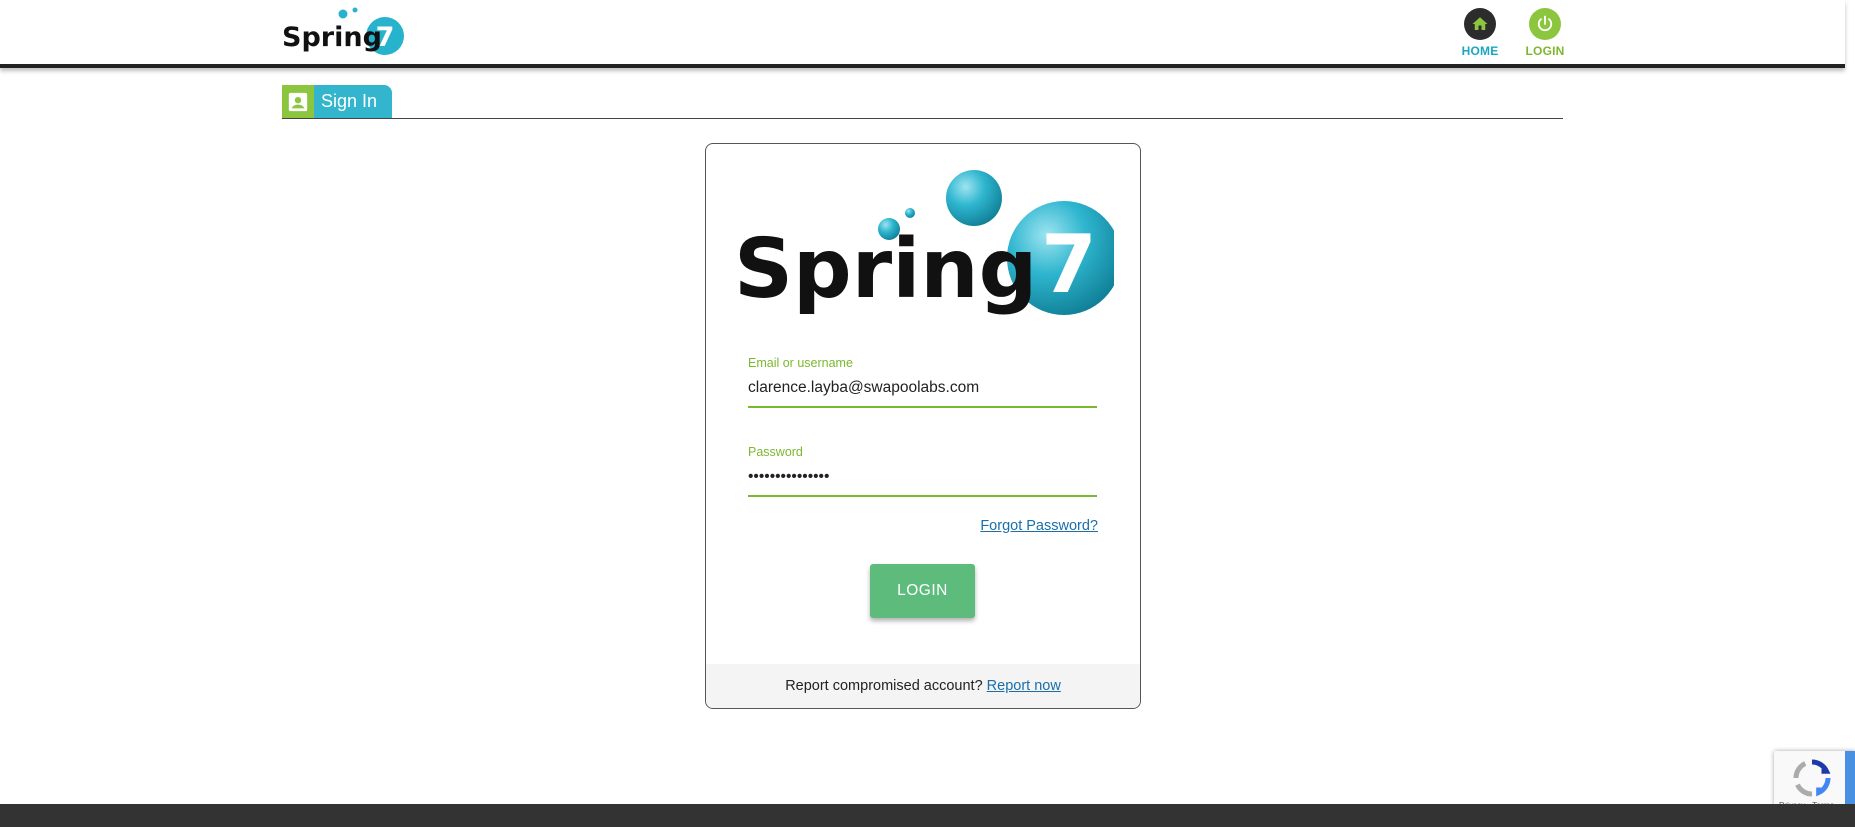  I want to click on report-compromised-text: Report compromised account?, so click(884, 686).